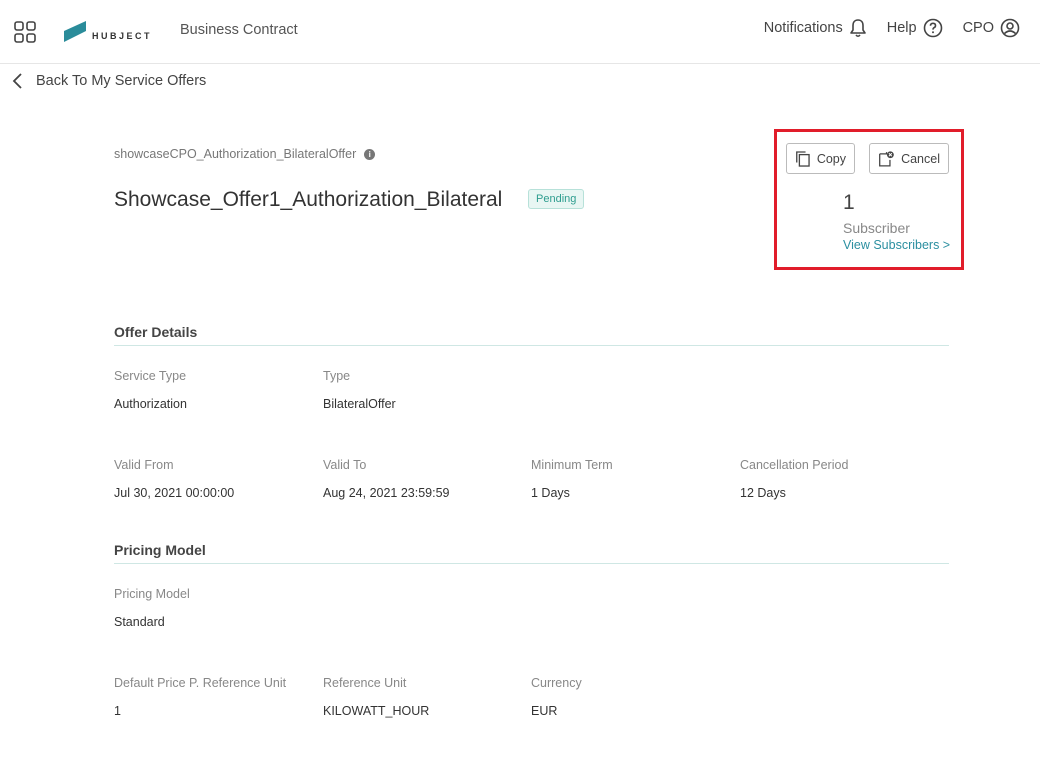 Image resolution: width=1040 pixels, height=763 pixels. I want to click on offer-identifier-text: showcaseCPO_Authorization_BilateralOffer, so click(235, 154).